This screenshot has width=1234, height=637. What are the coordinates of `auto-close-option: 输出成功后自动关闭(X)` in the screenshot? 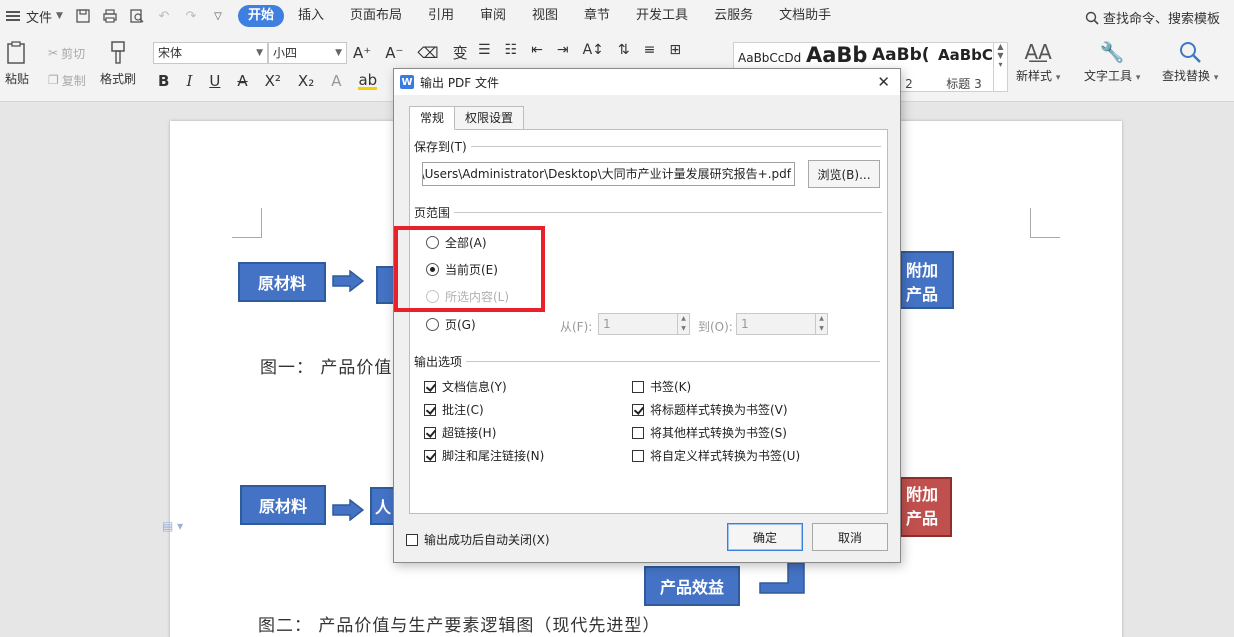 It's located at (478, 539).